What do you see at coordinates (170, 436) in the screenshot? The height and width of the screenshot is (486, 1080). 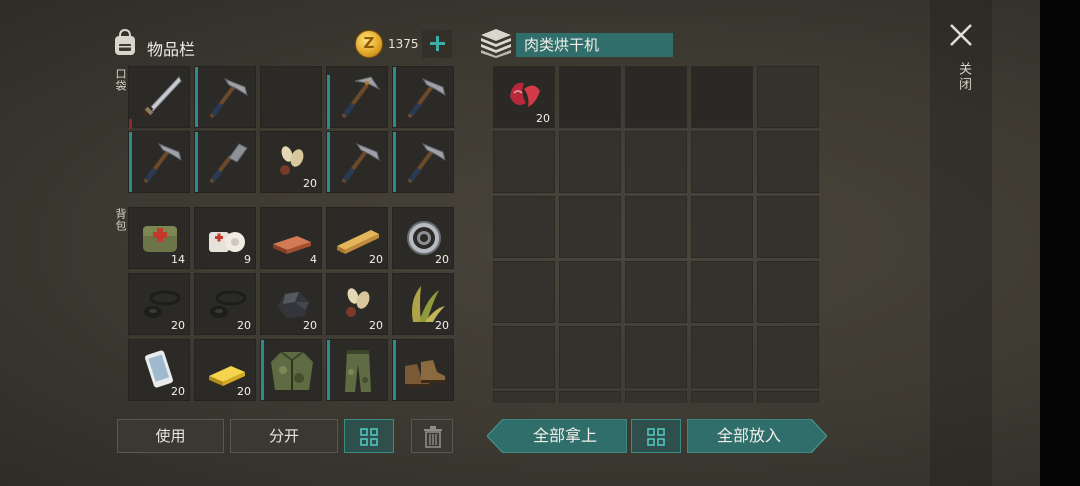 I see `use-button: 使用` at bounding box center [170, 436].